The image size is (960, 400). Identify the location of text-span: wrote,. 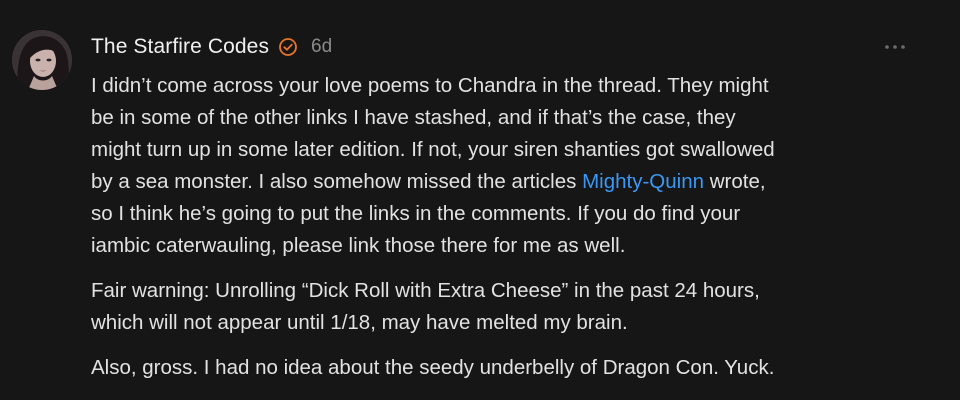
(735, 181).